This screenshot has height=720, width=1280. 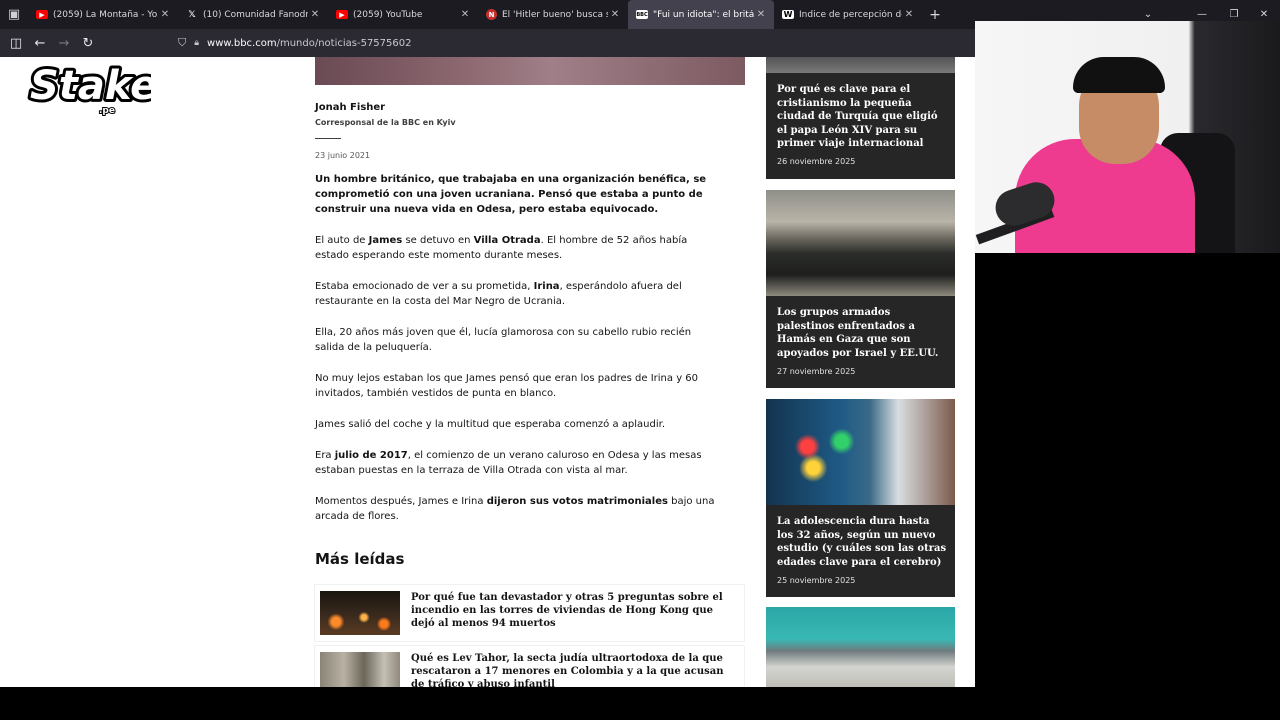 I want to click on url-path: /mundo/noticias-57575602, so click(x=344, y=43).